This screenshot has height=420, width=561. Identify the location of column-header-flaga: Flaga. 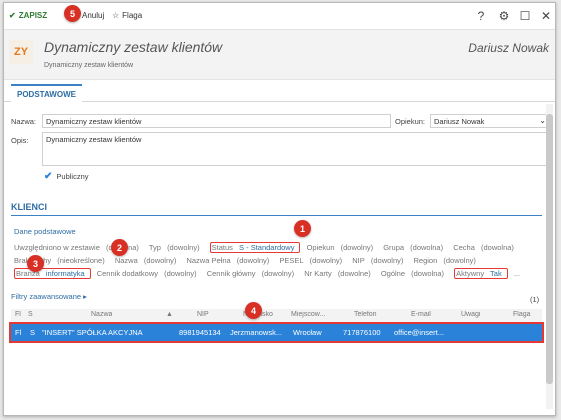
(522, 314).